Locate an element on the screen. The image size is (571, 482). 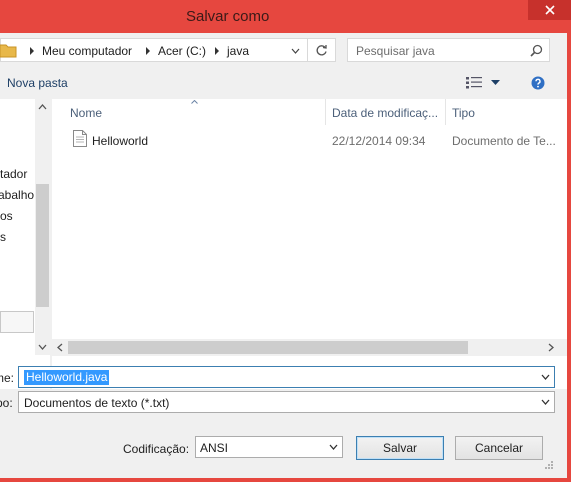
help-icon is located at coordinates (538, 83).